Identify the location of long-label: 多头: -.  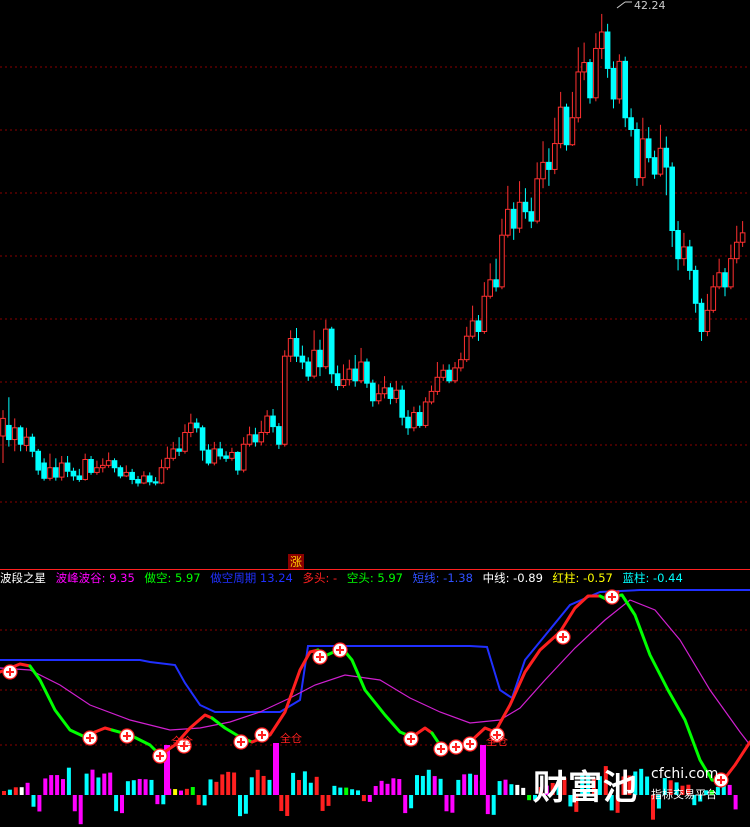
(320, 578).